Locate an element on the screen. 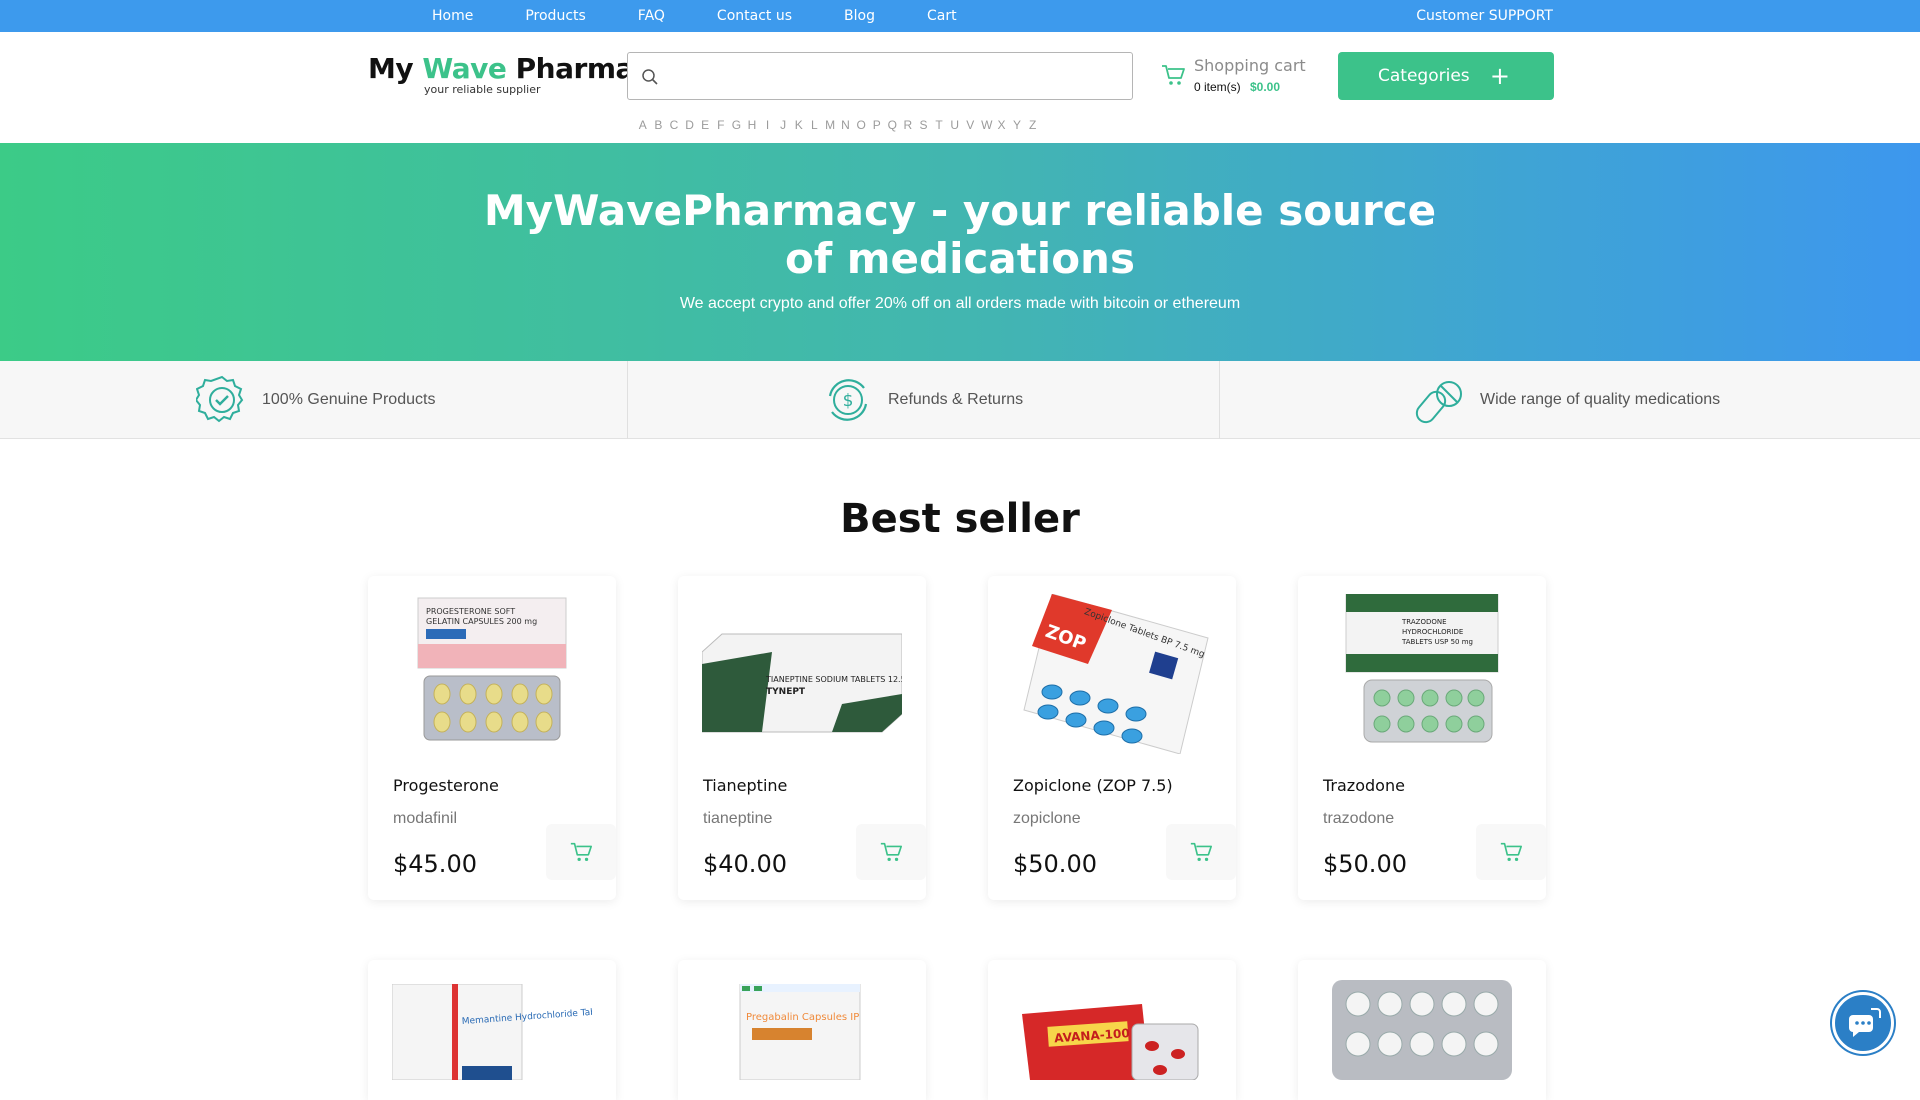 The image size is (1920, 1100). alphabet-letter: Z is located at coordinates (1033, 125).